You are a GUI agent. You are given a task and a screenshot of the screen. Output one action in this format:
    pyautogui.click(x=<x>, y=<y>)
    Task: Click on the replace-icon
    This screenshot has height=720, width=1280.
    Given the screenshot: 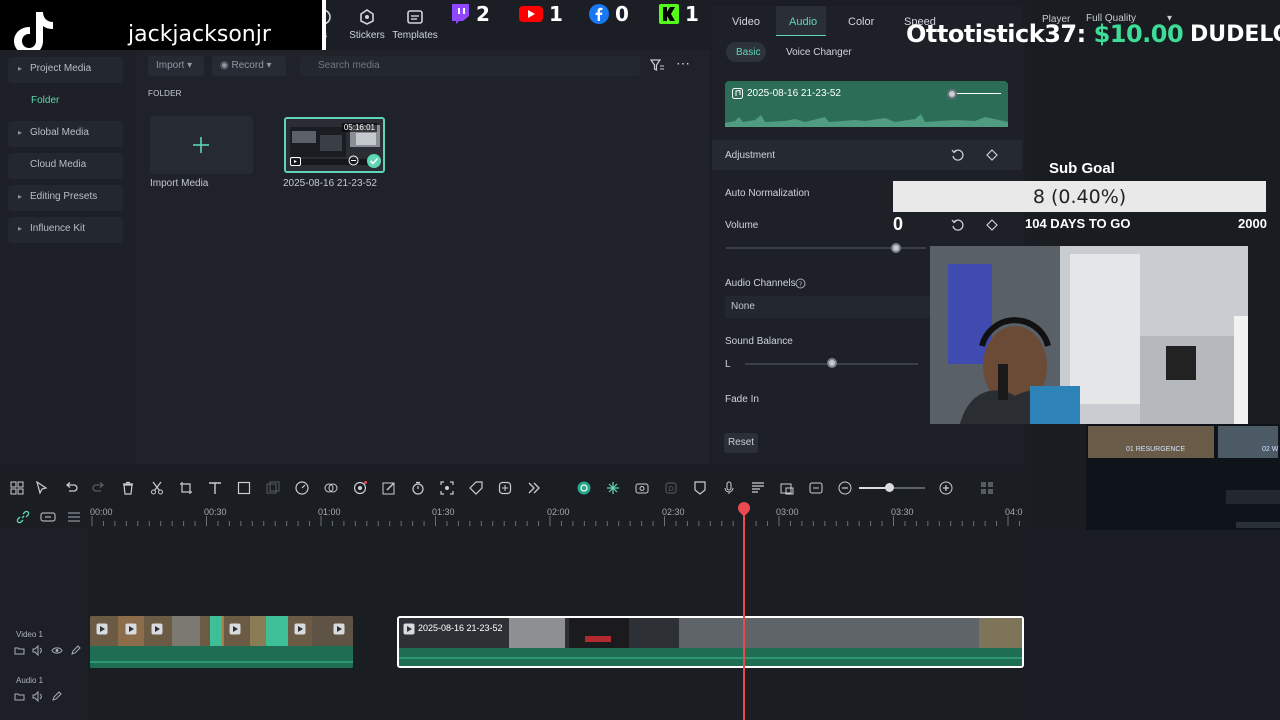 What is the action you would take?
    pyautogui.click(x=787, y=488)
    